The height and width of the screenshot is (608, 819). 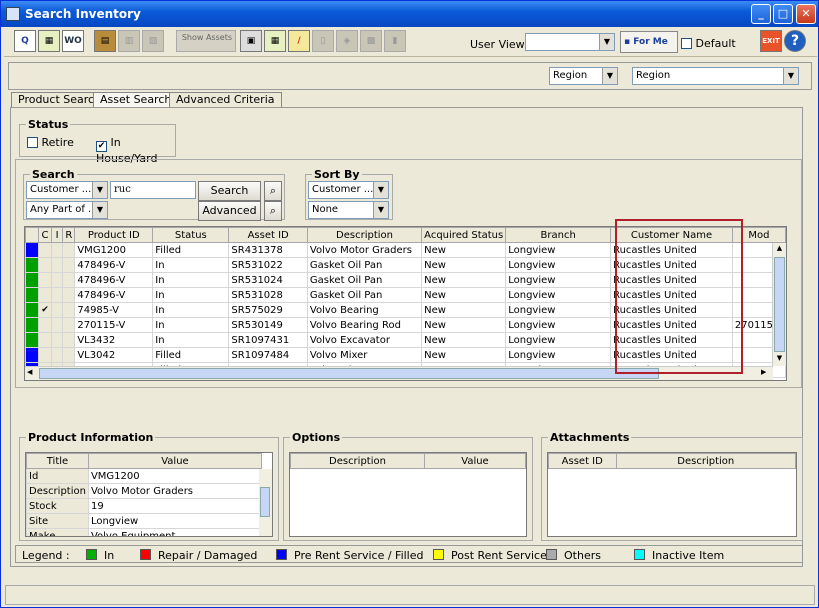 I want to click on table-row: Stock 19, so click(x=144, y=506).